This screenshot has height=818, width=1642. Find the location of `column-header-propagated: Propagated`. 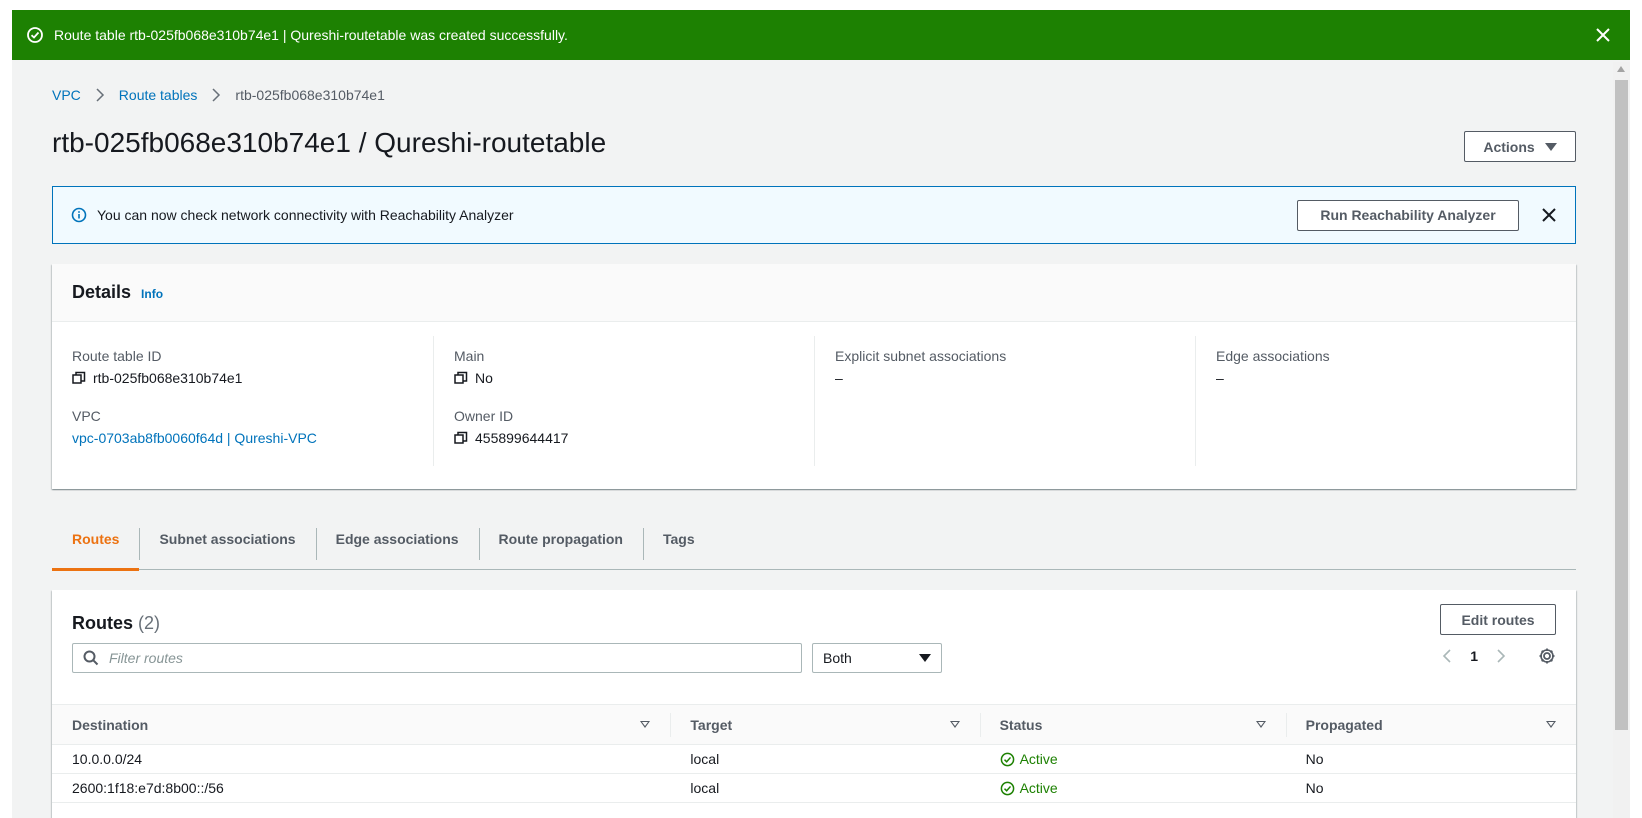

column-header-propagated: Propagated is located at coordinates (1430, 725).